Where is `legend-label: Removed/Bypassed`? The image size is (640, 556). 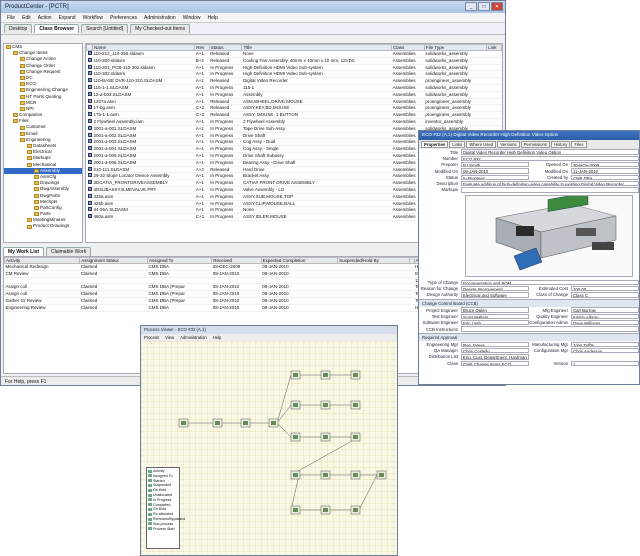
legend-label: Removed/Bypassed is located at coordinates (169, 518).